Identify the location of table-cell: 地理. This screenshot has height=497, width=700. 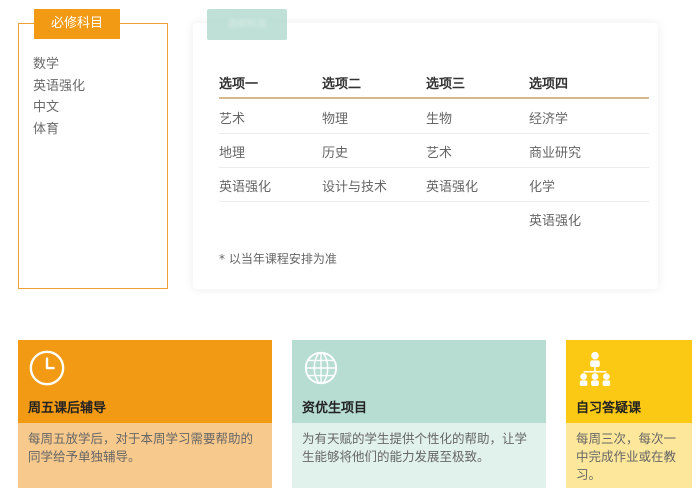
(232, 153).